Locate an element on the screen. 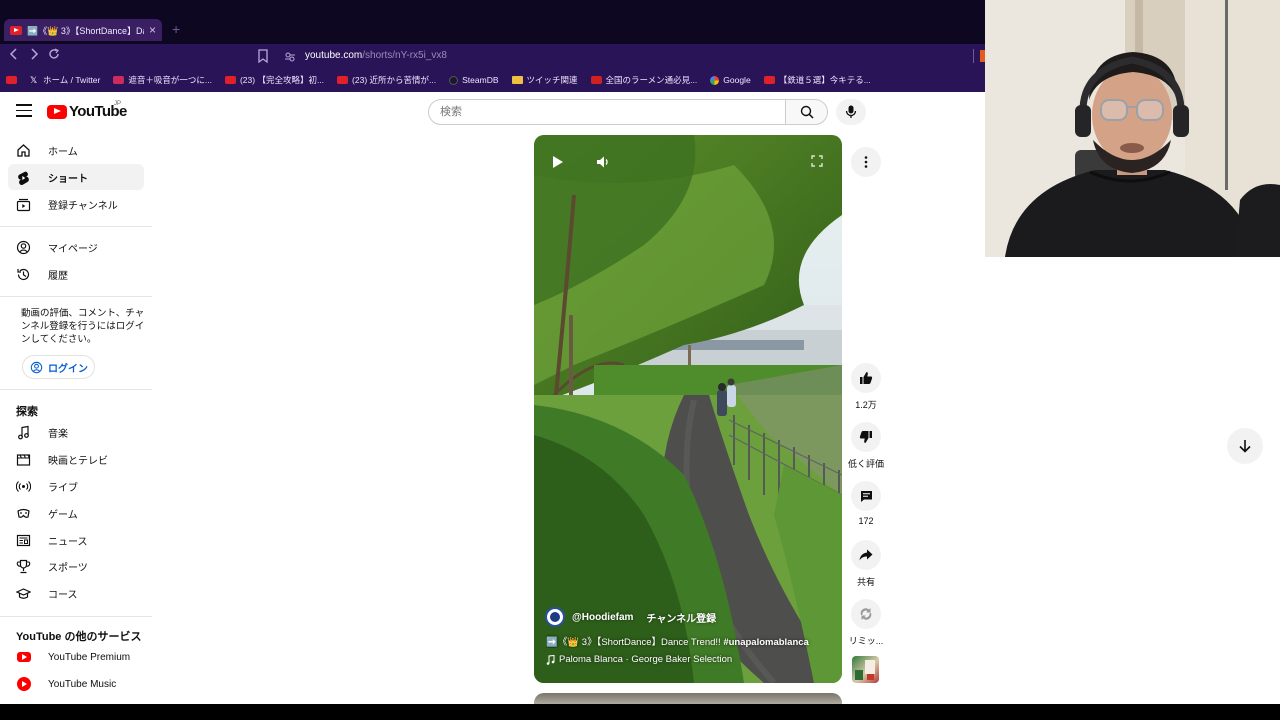 The width and height of the screenshot is (1280, 720). bookmark-item is located at coordinates (11, 80).